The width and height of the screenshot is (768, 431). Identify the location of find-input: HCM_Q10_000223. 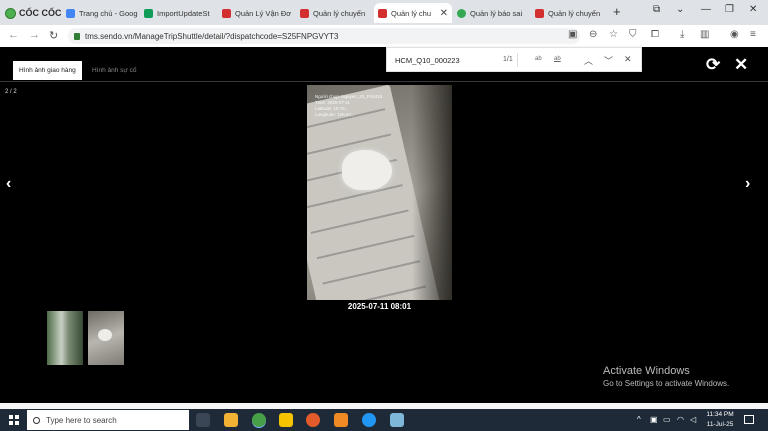
(427, 60).